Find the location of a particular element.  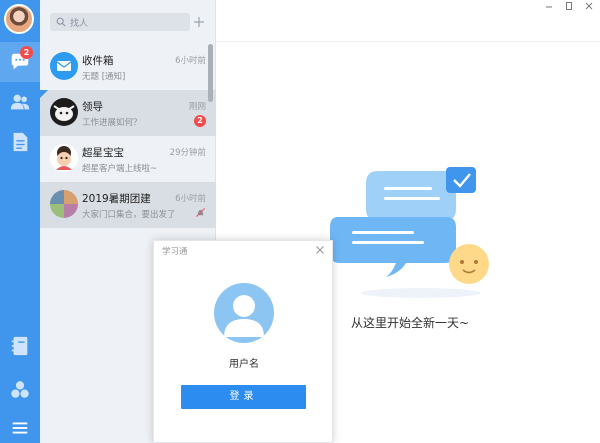

apps-icon is located at coordinates (20, 389).